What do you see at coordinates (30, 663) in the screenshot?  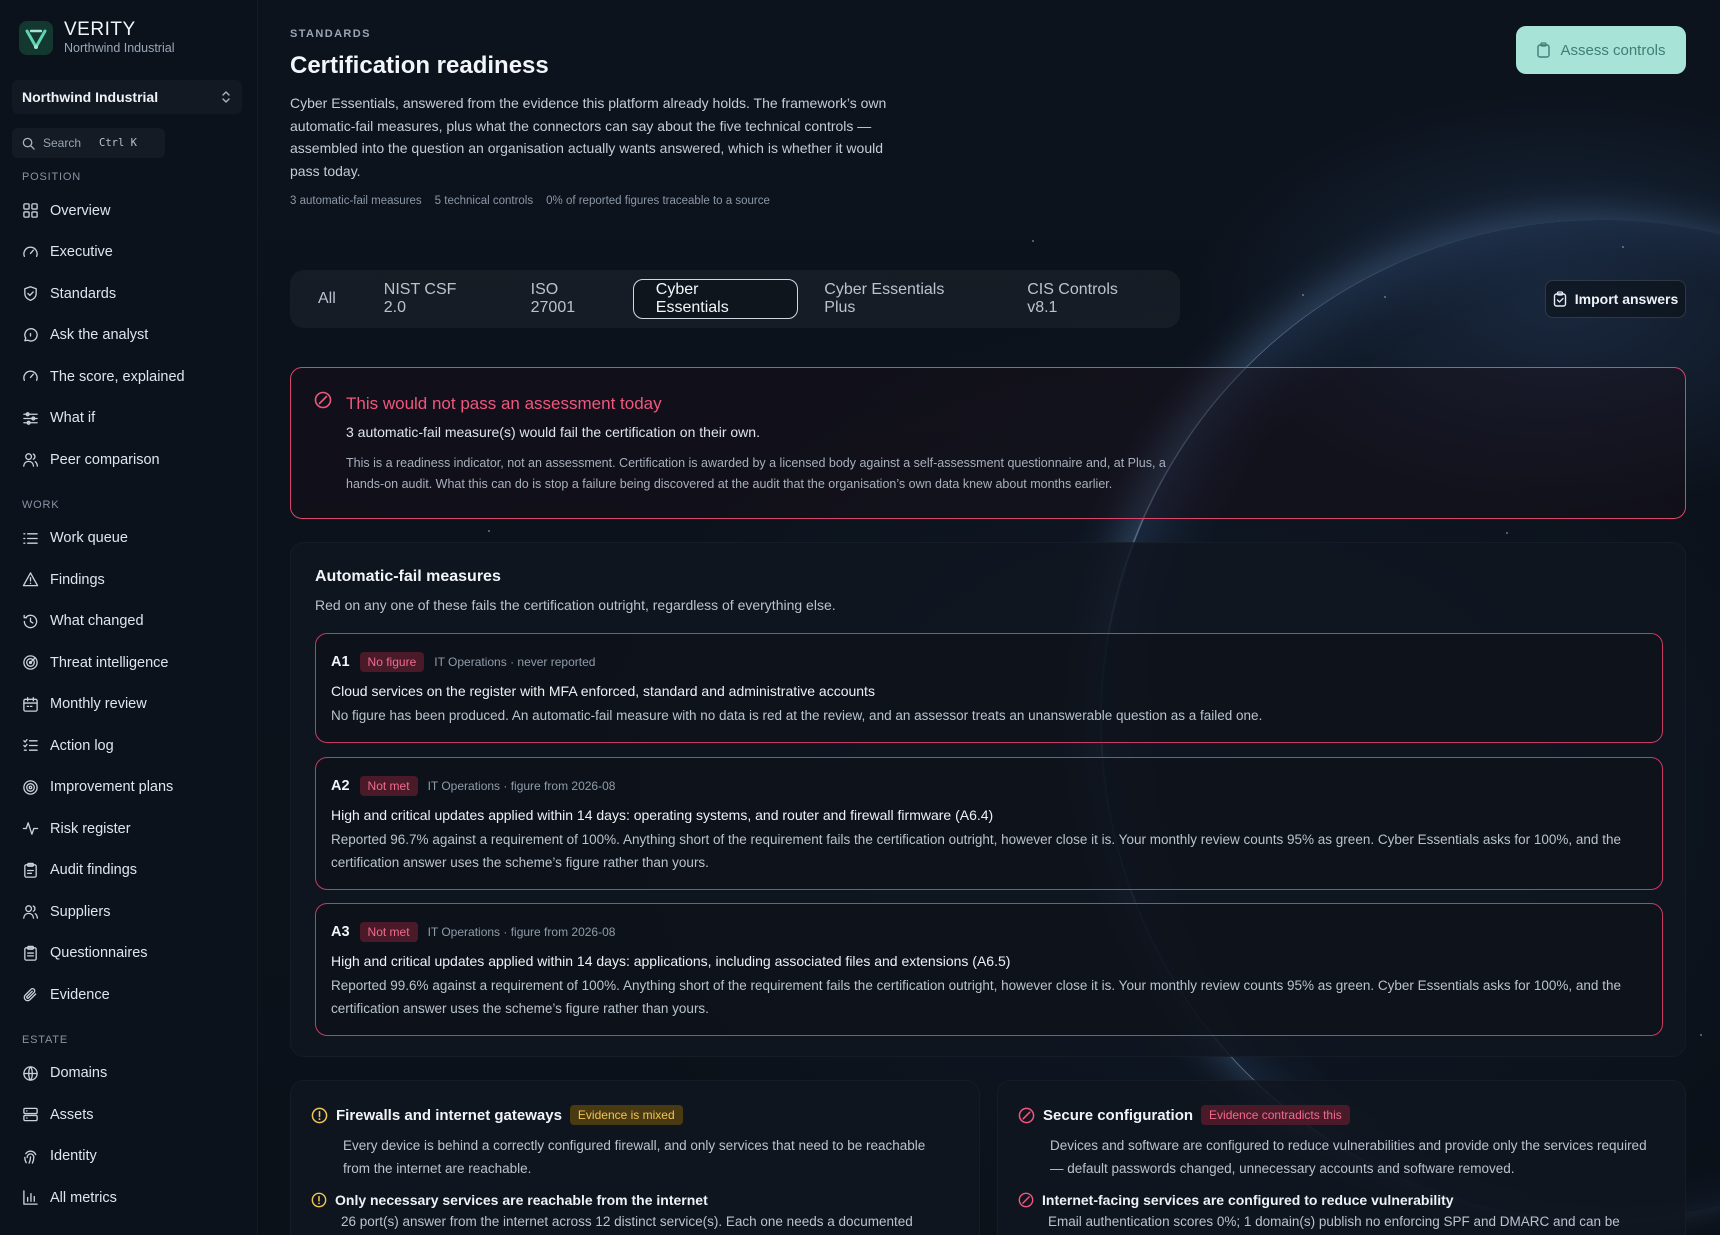 I see `radar-icon` at bounding box center [30, 663].